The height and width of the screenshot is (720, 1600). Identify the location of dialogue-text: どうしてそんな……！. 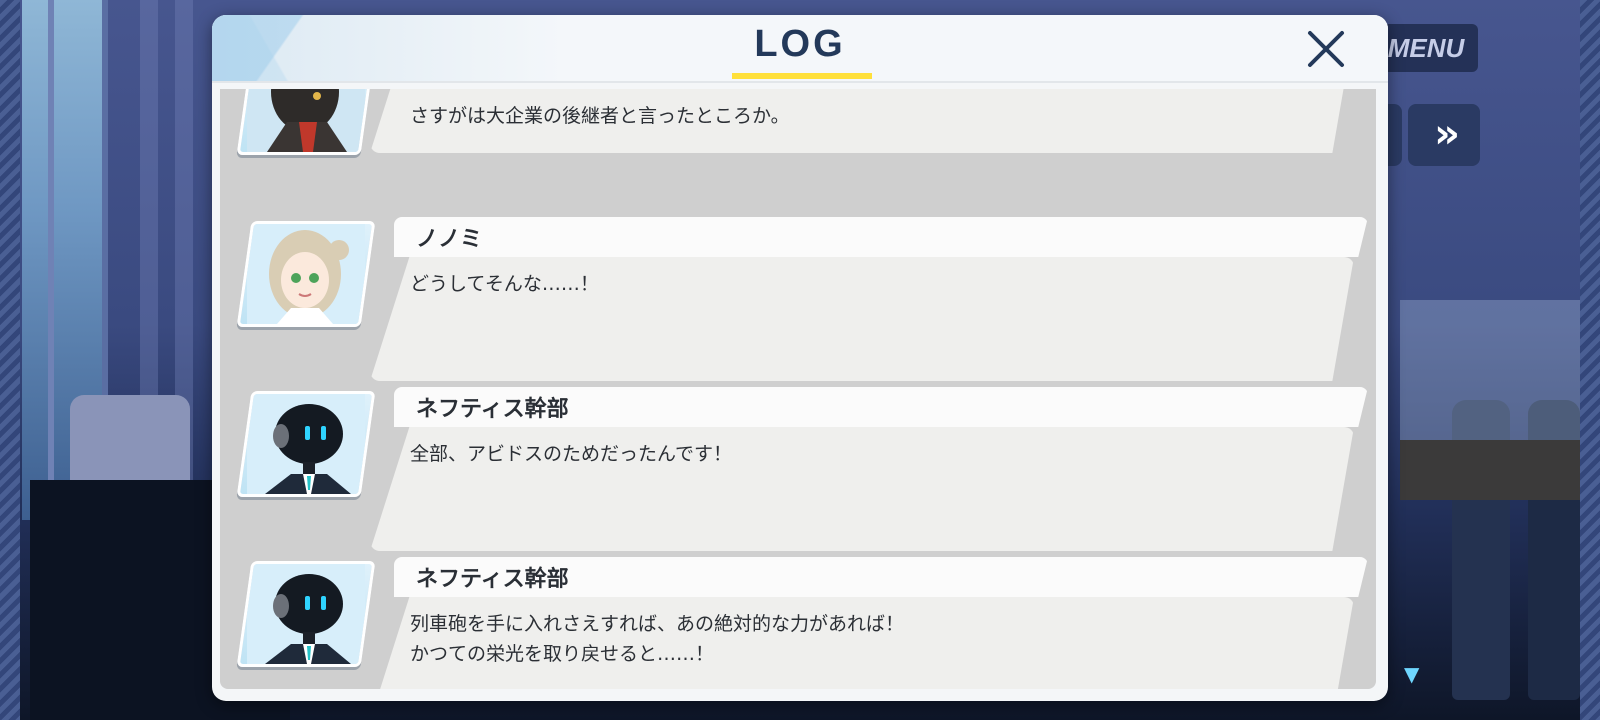
(504, 284).